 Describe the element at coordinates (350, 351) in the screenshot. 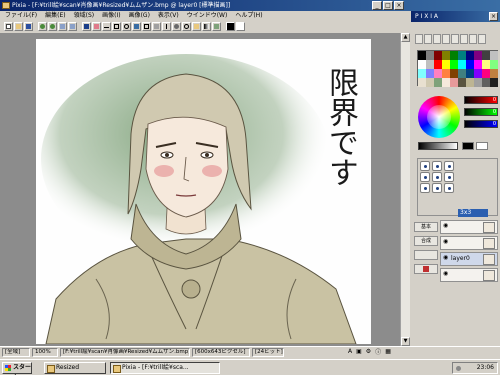

I see `font-icon: A` at that location.